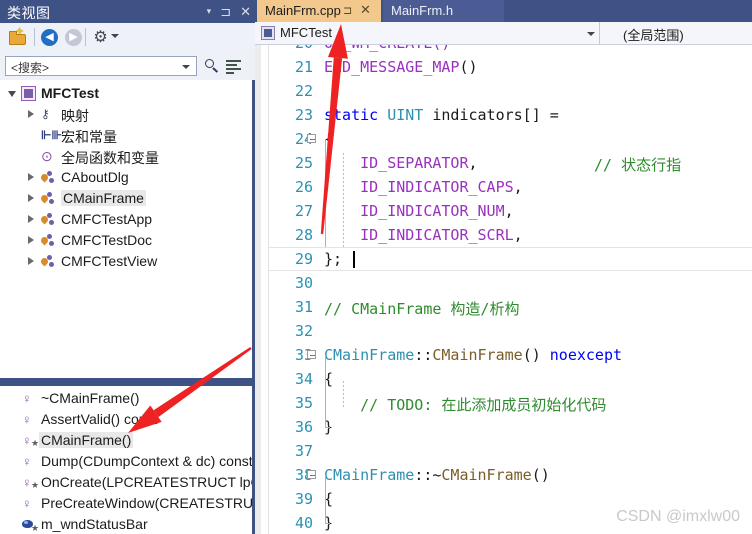  What do you see at coordinates (510, 50) in the screenshot?
I see `code-line-20: 20 ON_WM_CREATE()` at bounding box center [510, 50].